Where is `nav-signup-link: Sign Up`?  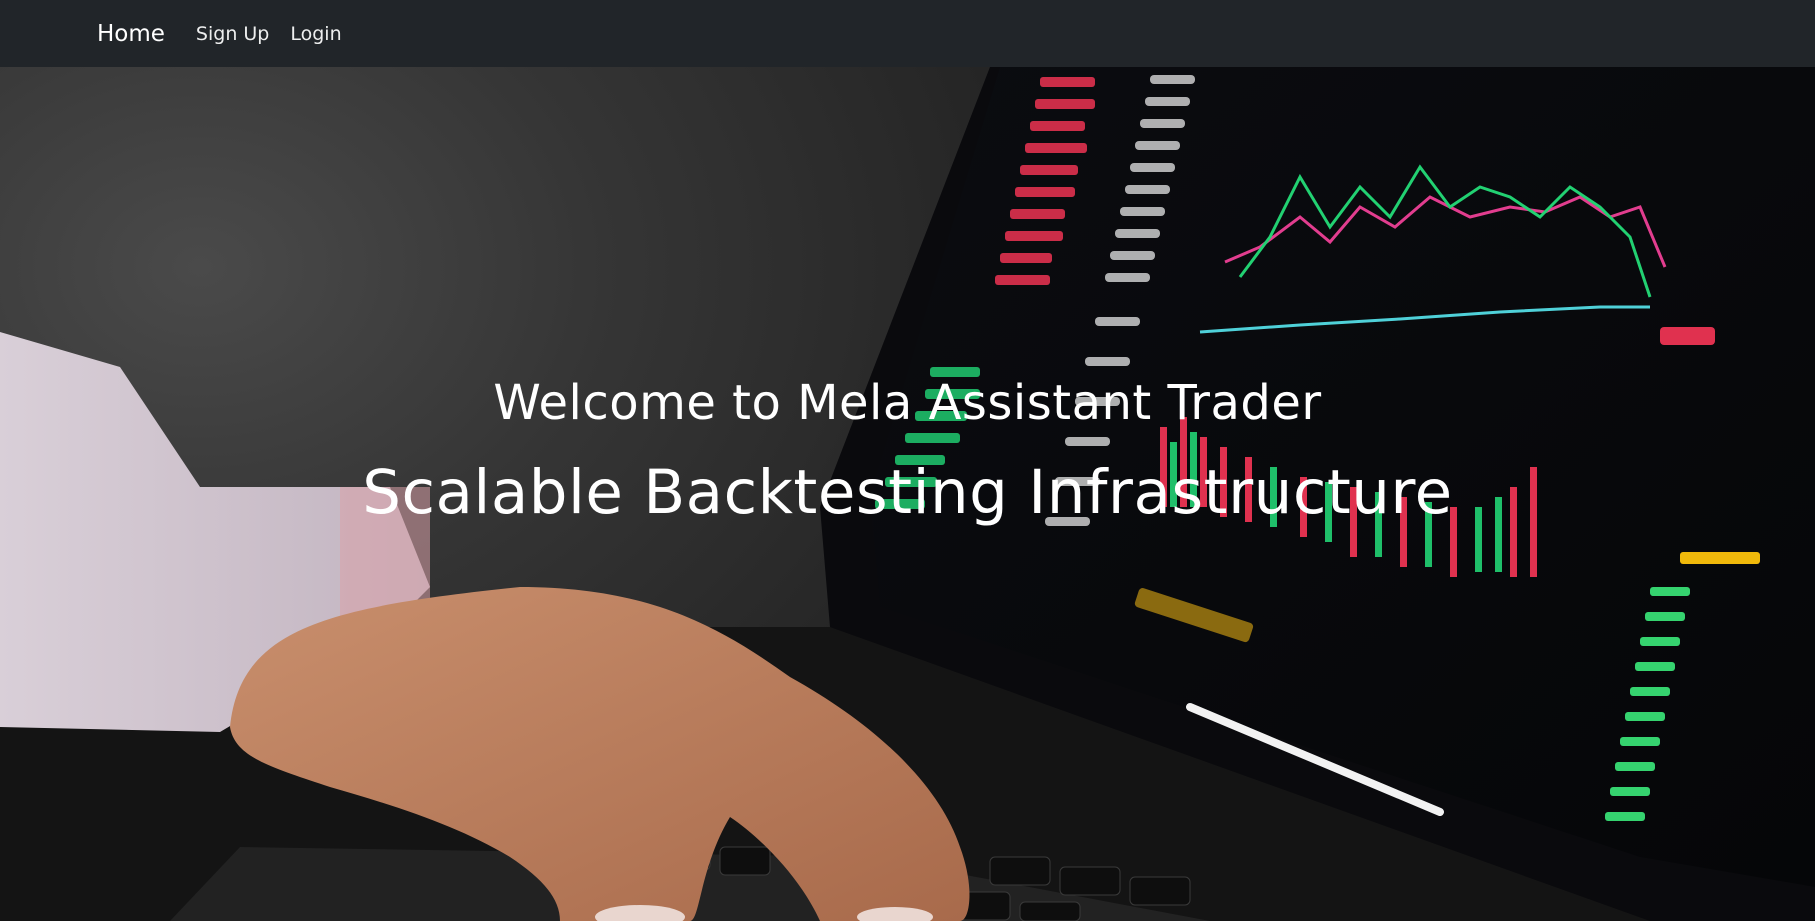
nav-signup-link: Sign Up is located at coordinates (232, 34).